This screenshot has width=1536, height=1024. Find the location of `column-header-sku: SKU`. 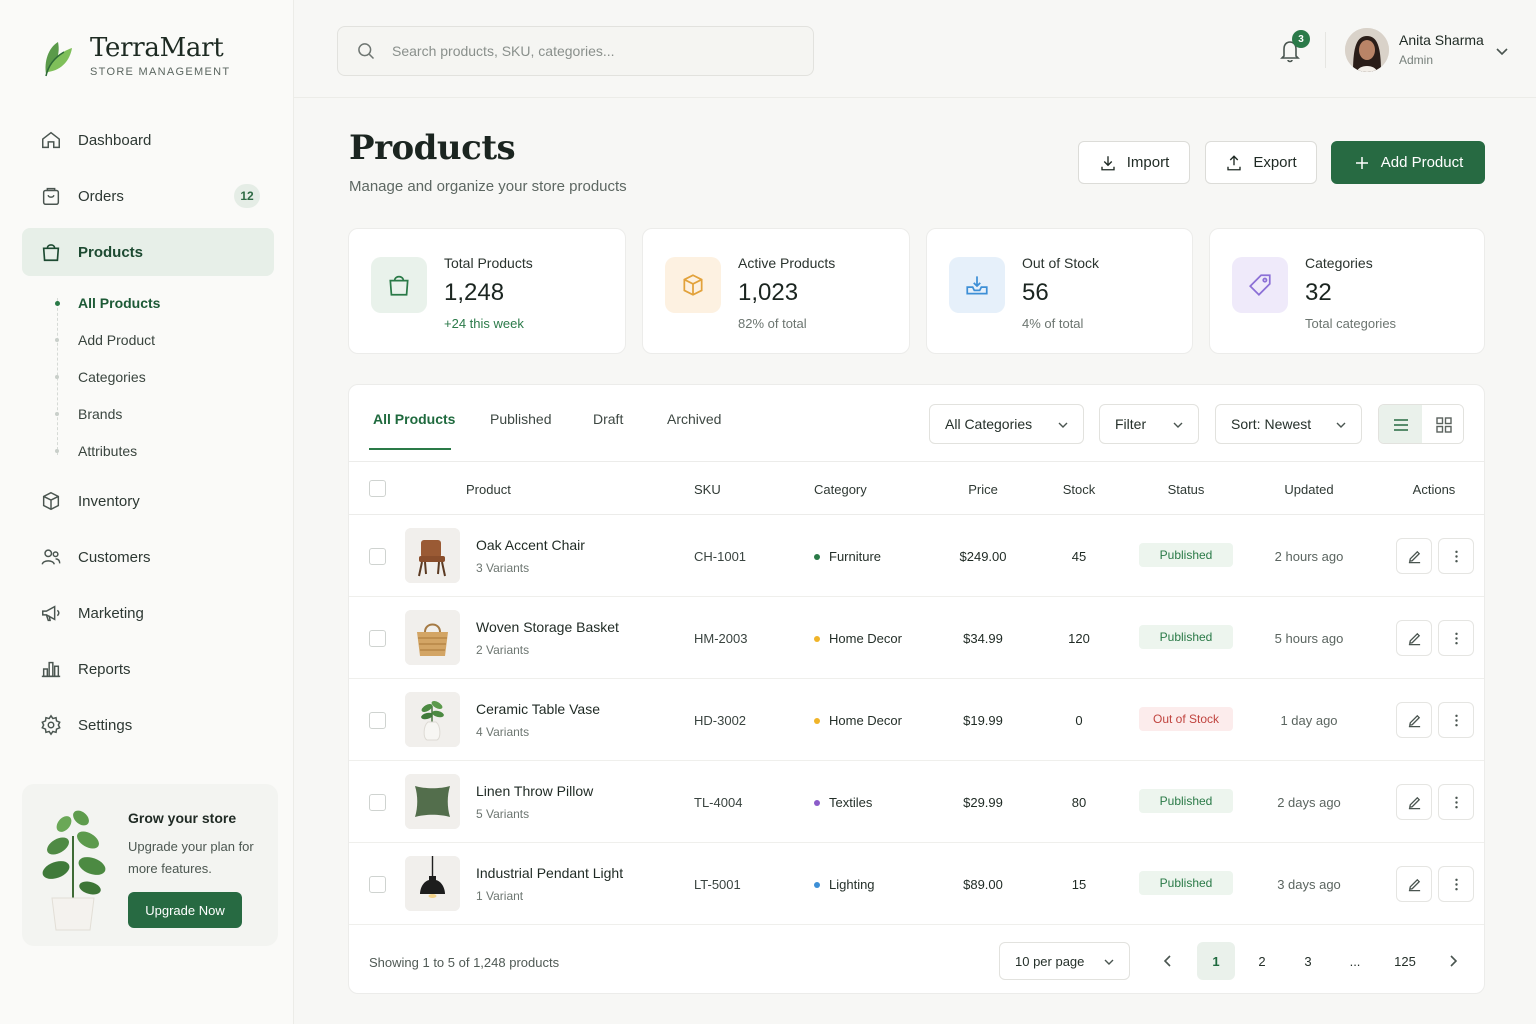

column-header-sku: SKU is located at coordinates (707, 489).